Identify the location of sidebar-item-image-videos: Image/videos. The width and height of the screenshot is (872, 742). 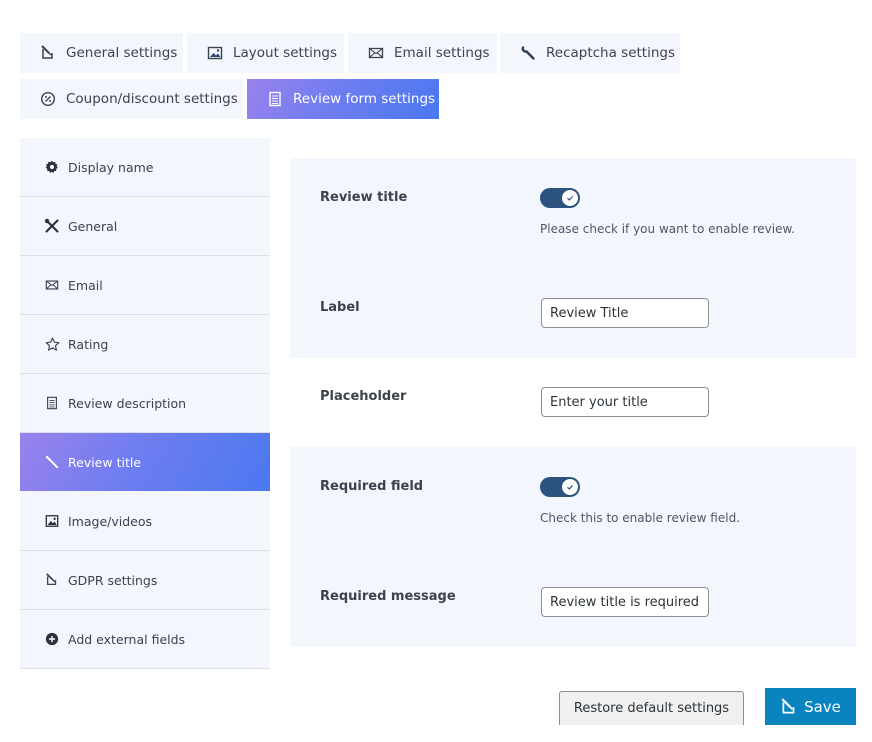
(145, 521).